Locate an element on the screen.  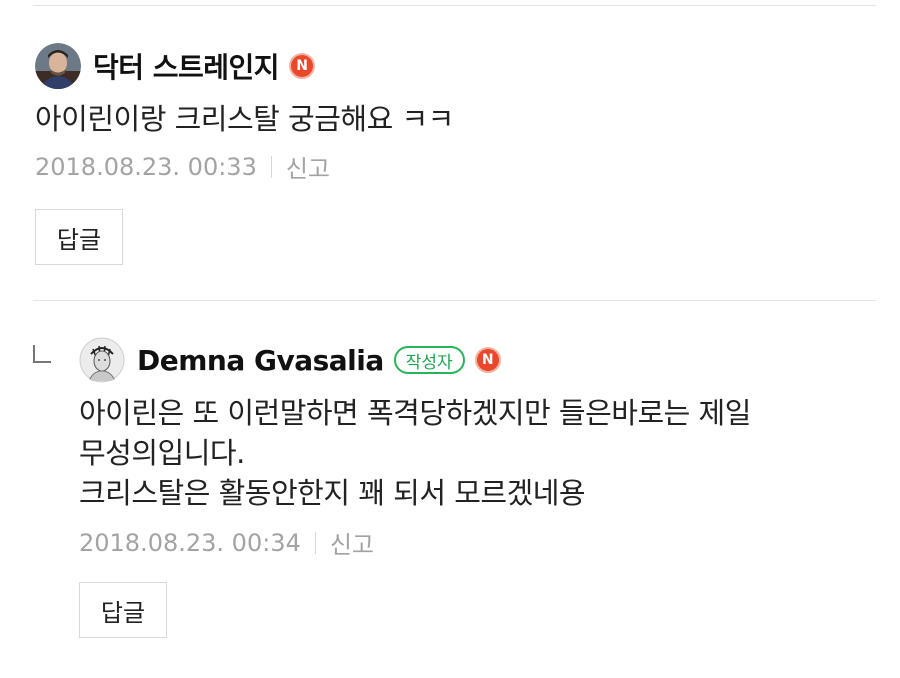
comment-body-line: 아이린이랑 크리스탈 궁금해요 ㅋㅋ is located at coordinates (244, 119).